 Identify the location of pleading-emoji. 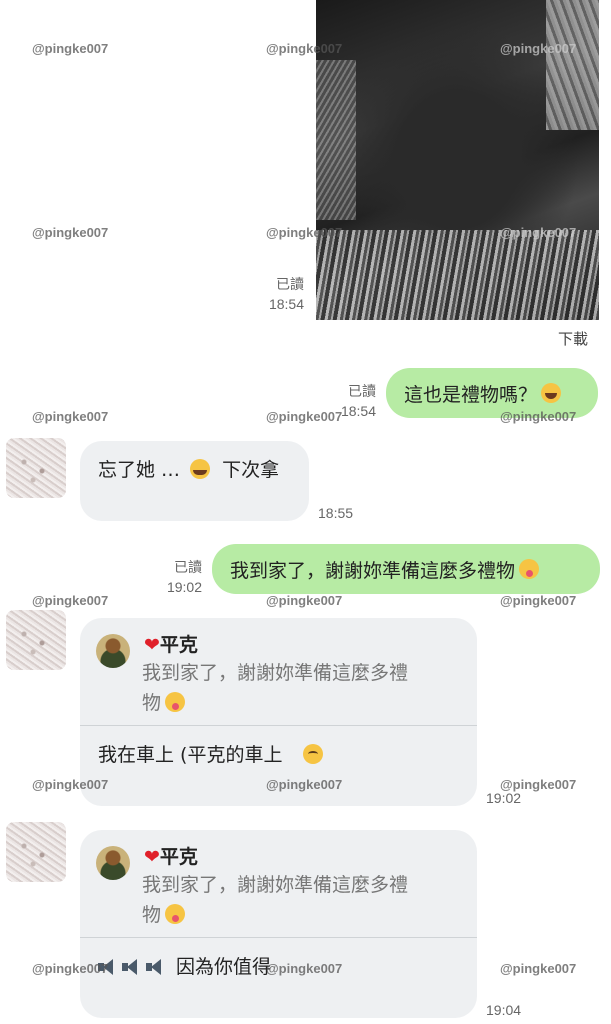
(312, 754).